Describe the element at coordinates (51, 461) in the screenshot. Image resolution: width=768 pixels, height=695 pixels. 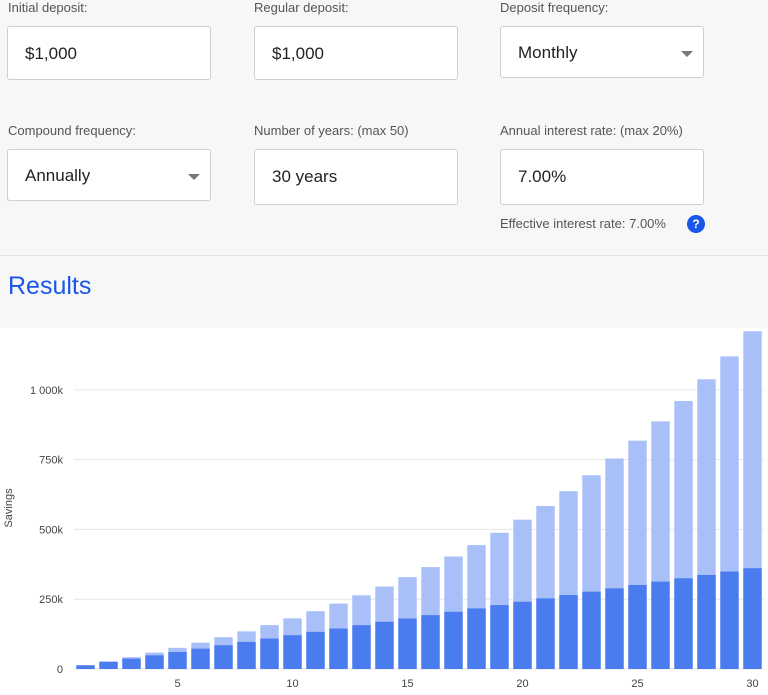
I see `y-tick-label: 750k` at that location.